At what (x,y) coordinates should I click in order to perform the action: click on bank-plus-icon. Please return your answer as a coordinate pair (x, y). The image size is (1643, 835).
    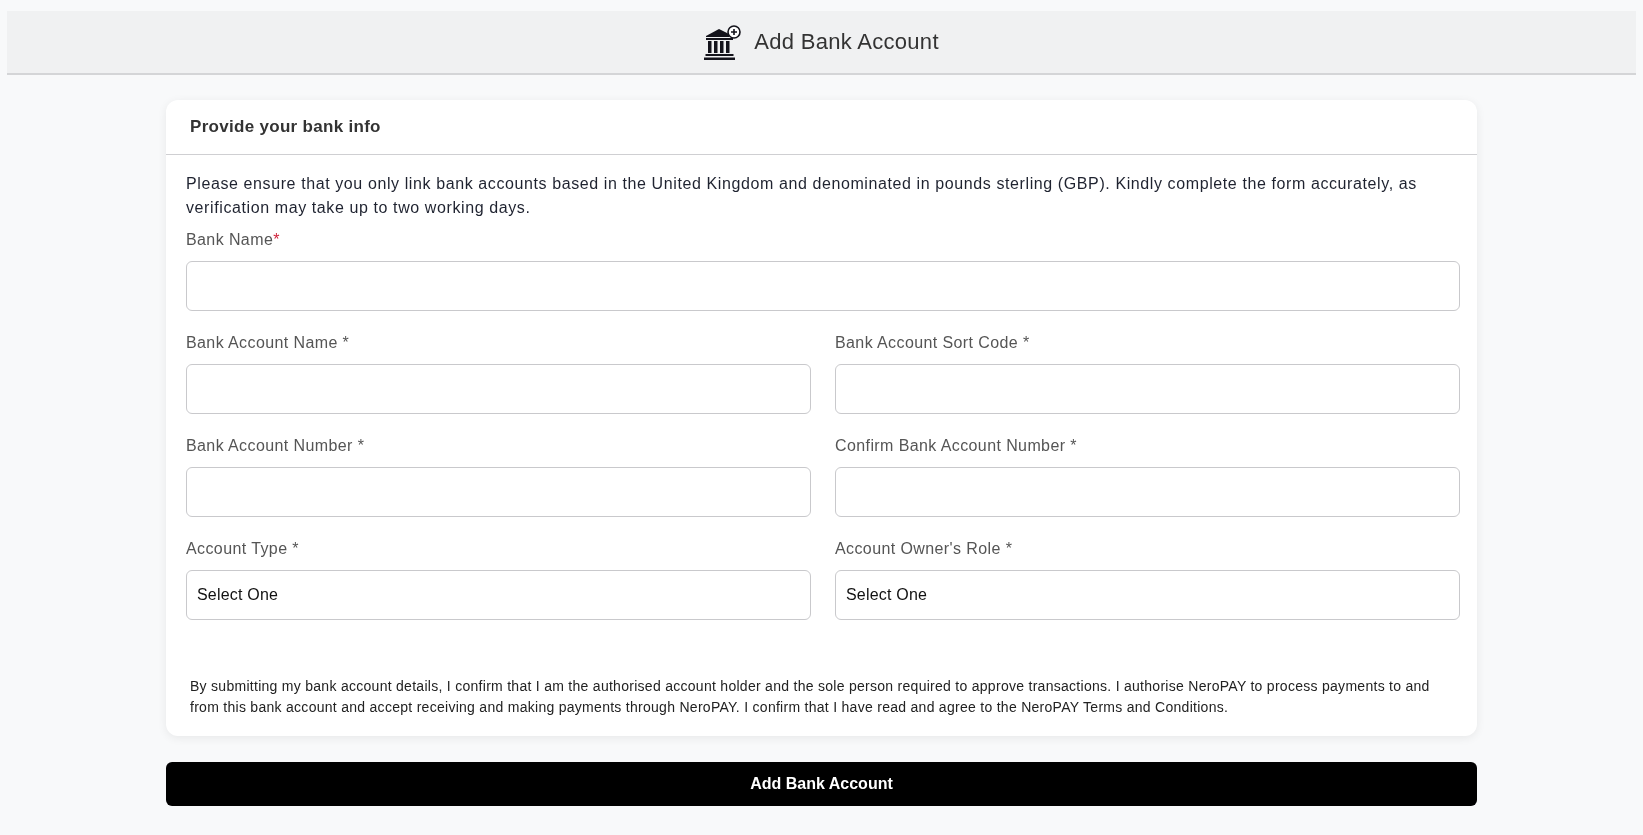
    Looking at the image, I should click on (723, 42).